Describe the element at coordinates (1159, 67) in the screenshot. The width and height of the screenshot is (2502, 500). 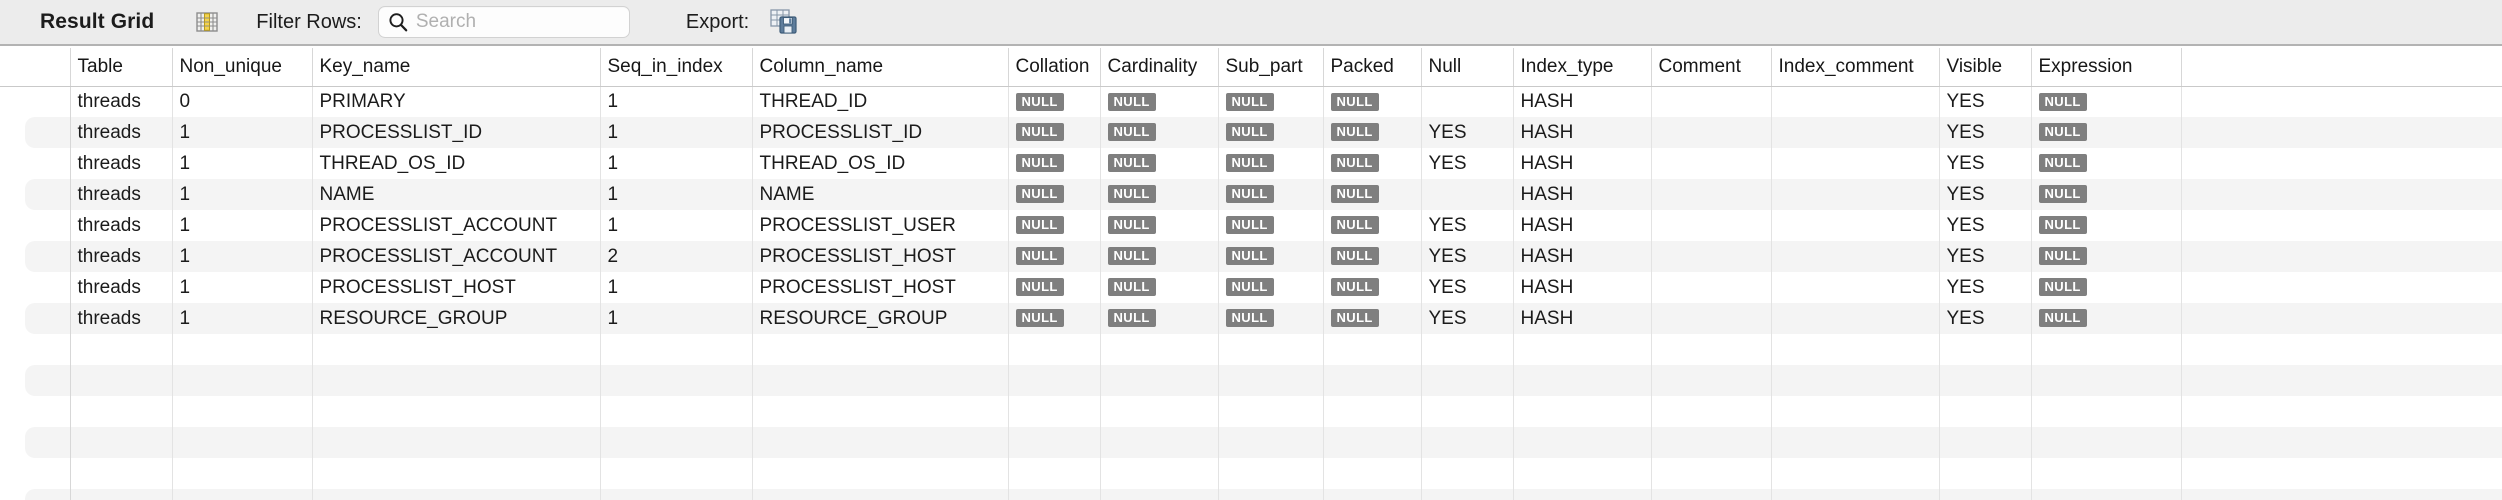
I see `column-header-cardinality: Cardinality` at that location.